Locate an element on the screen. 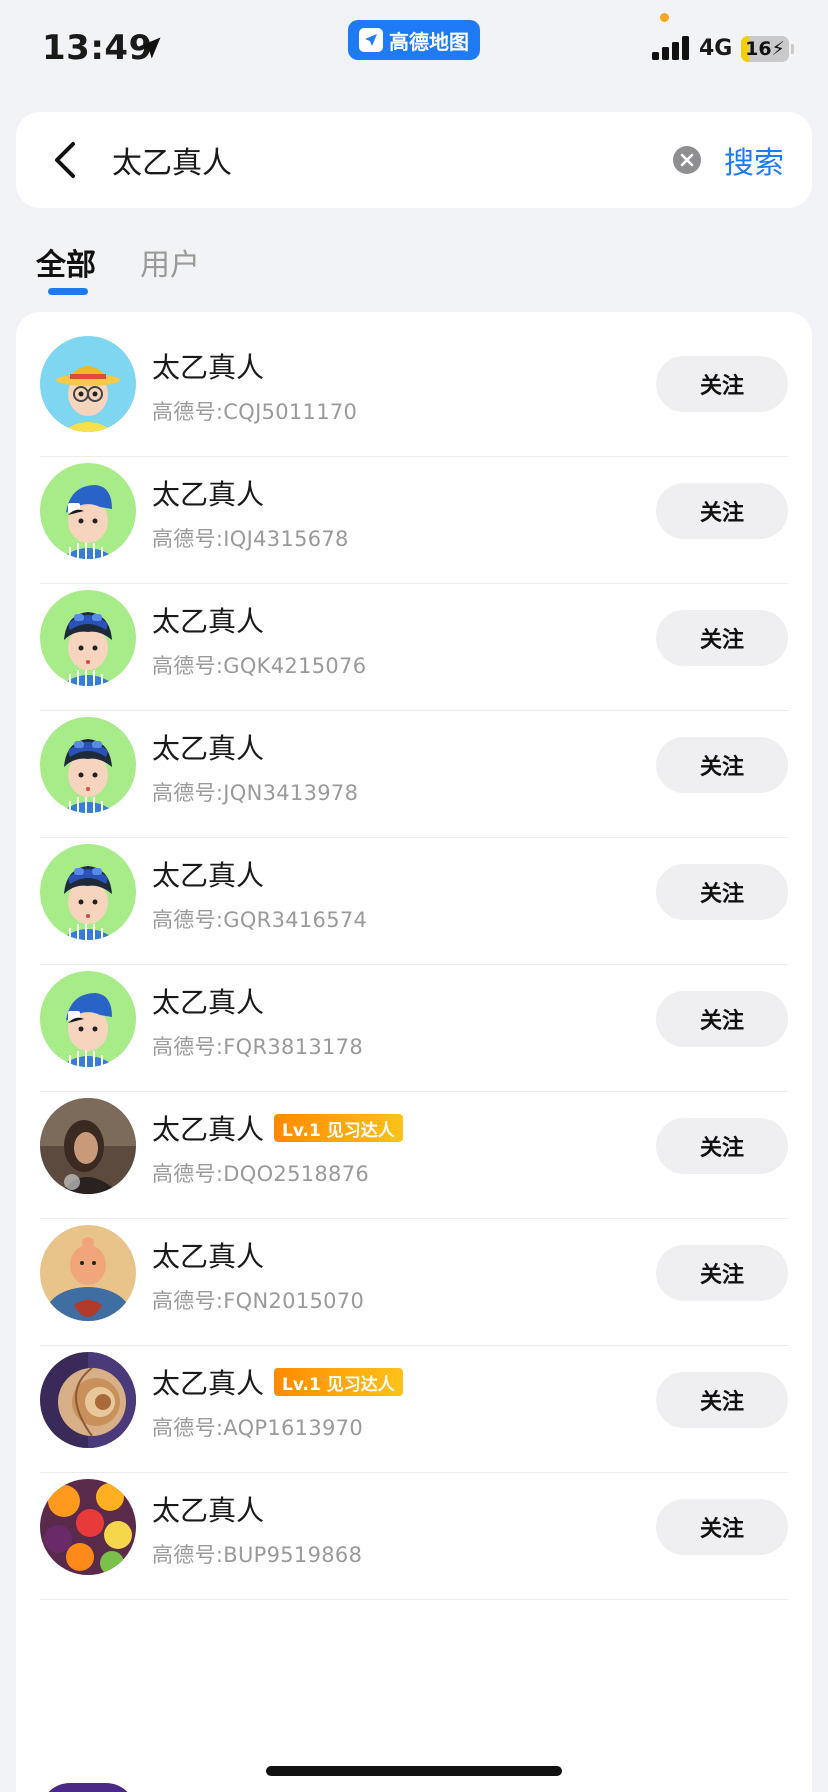  user-amap-id: 高德号:DQO2518876 is located at coordinates (261, 1174).